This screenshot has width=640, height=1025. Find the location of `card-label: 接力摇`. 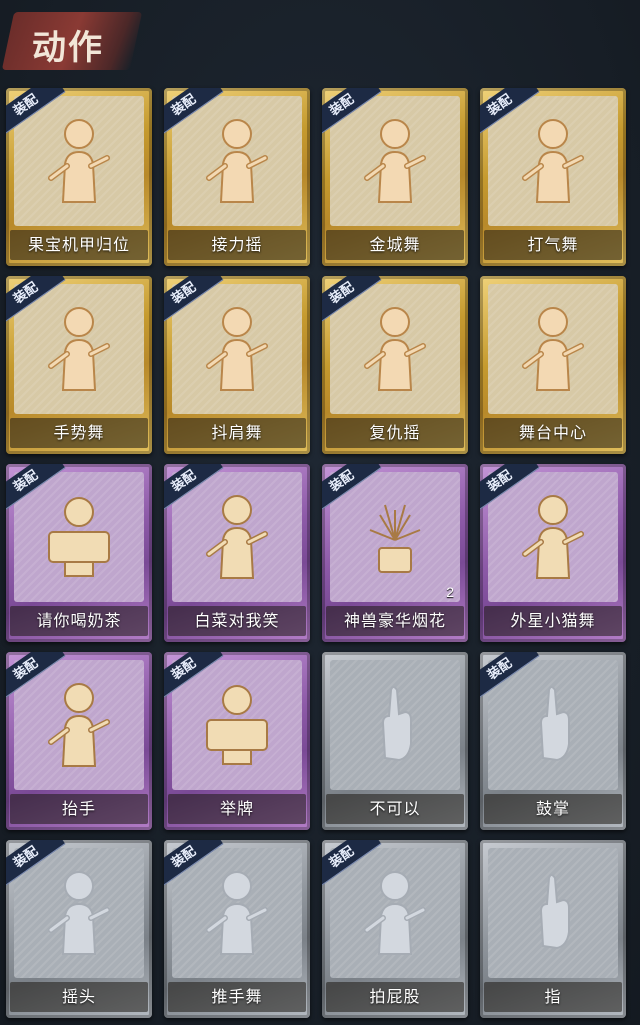

card-label: 接力摇 is located at coordinates (237, 245).